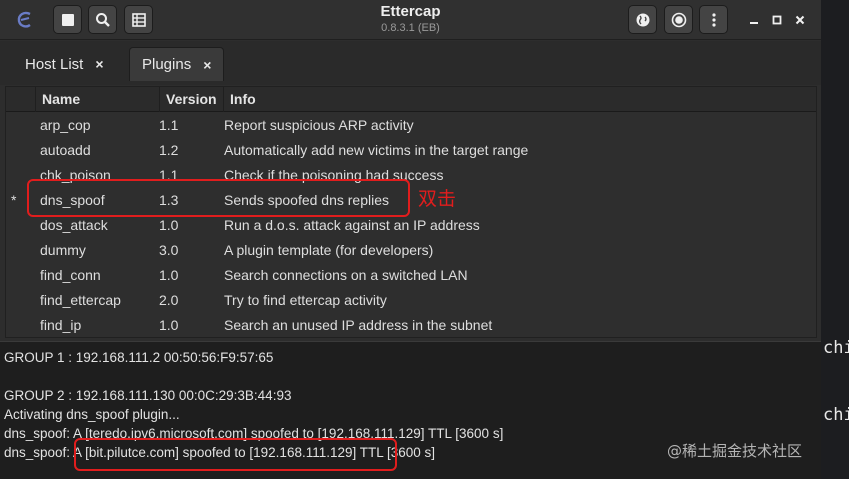  Describe the element at coordinates (169, 300) in the screenshot. I see `plugin-version: 2.0` at that location.